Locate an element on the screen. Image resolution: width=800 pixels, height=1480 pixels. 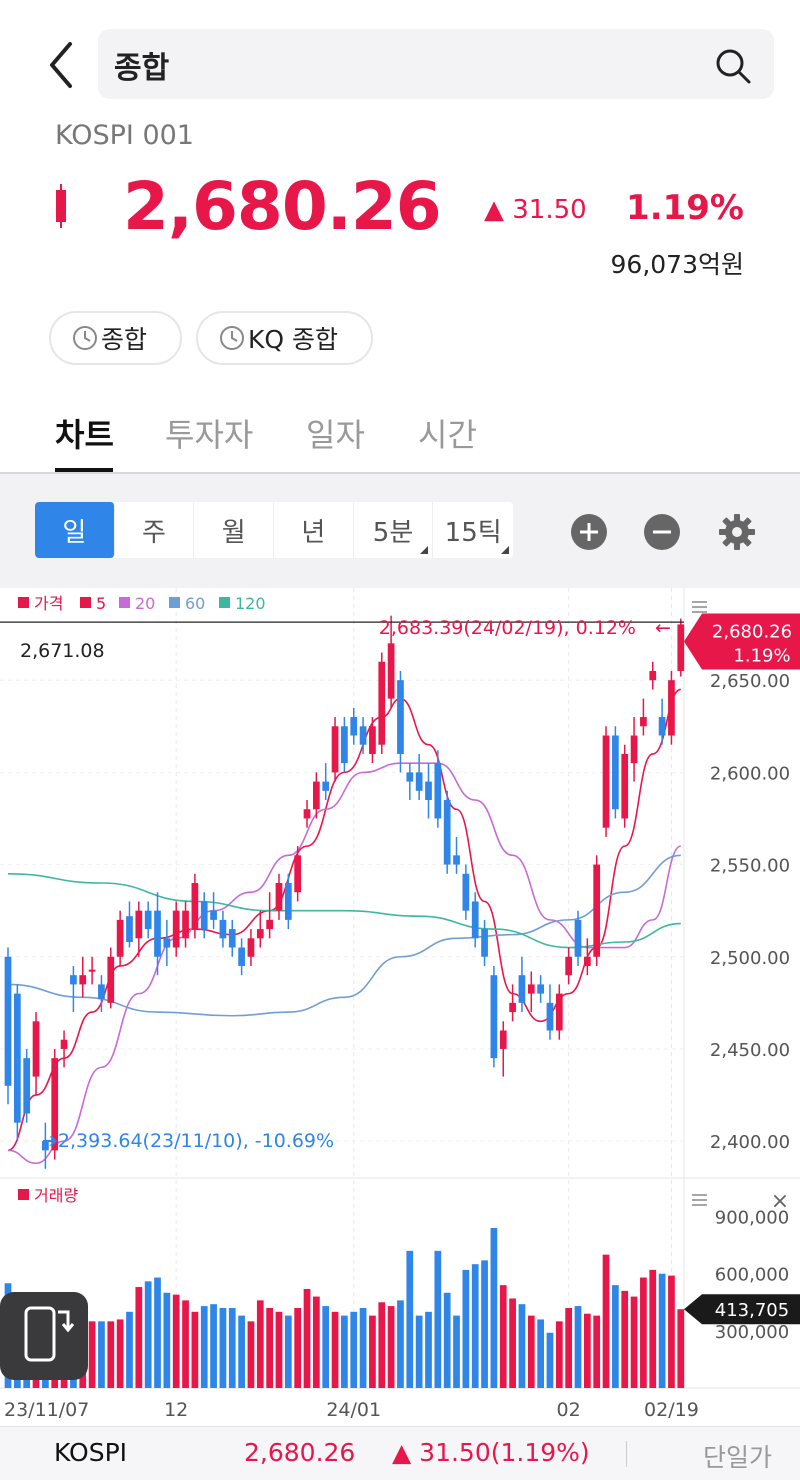
y-tick-label: 2,650.00 is located at coordinates (750, 681).